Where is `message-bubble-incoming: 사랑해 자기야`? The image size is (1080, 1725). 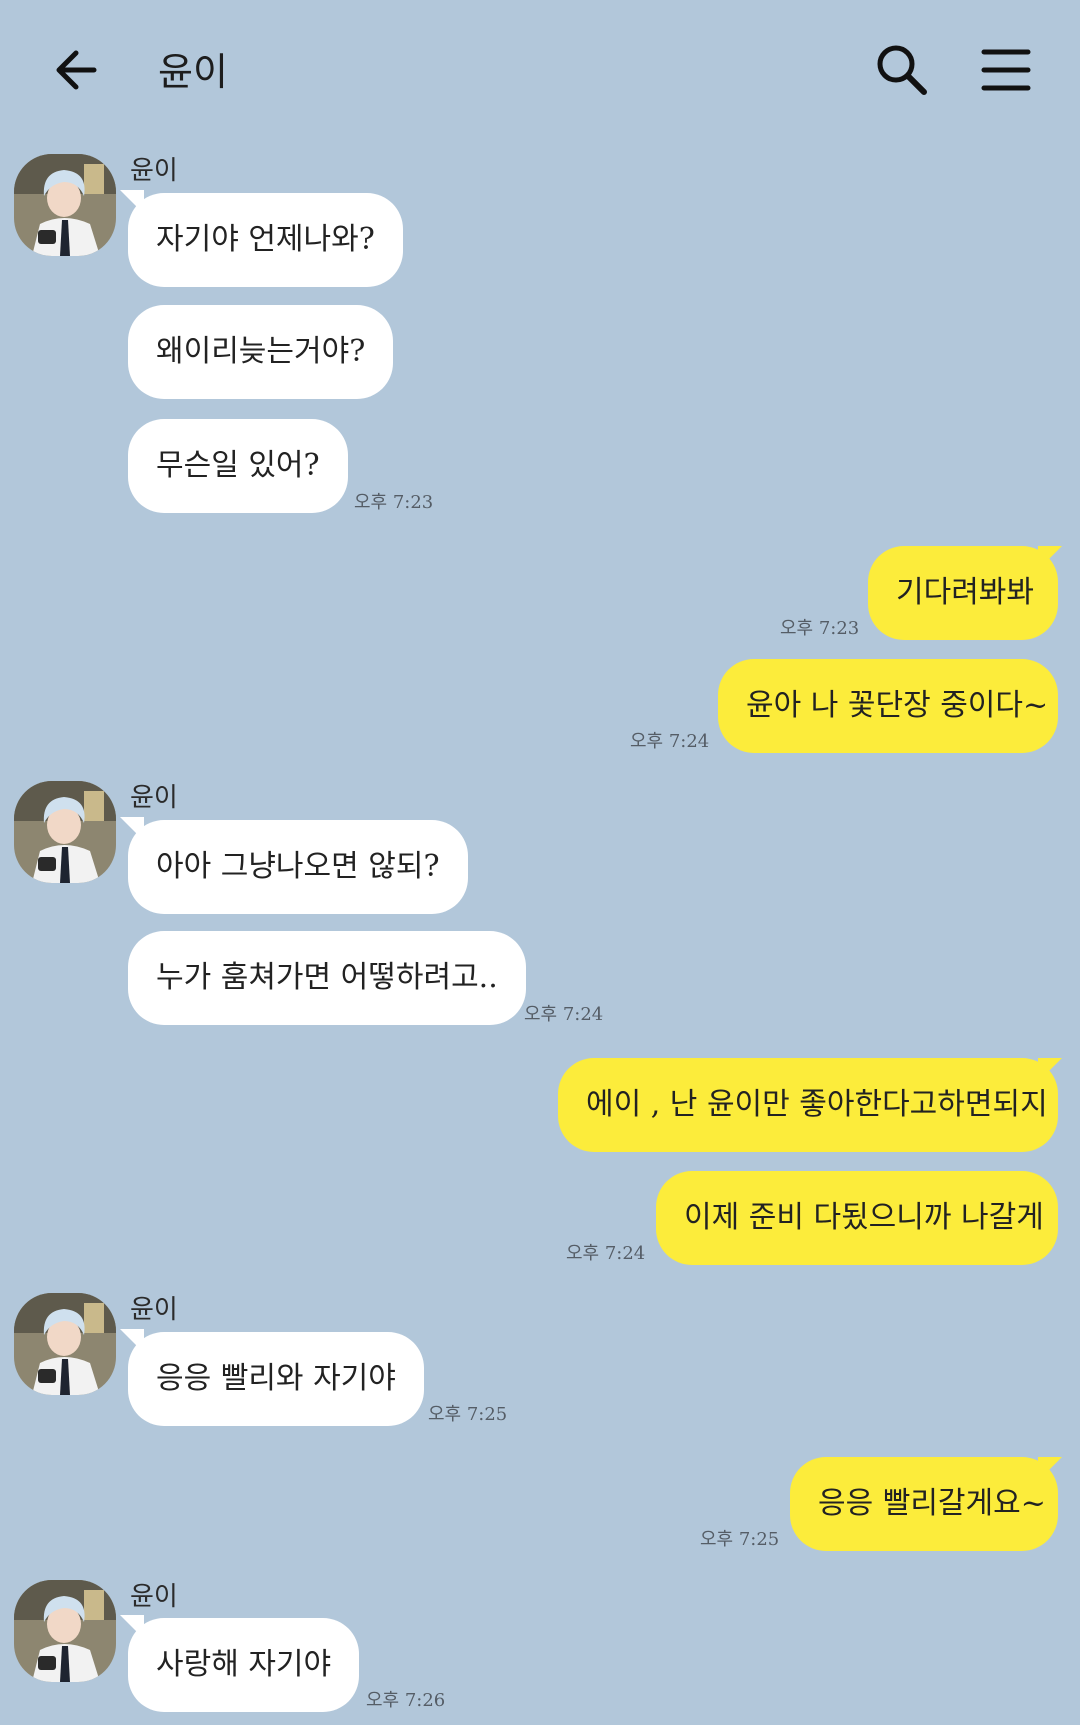
message-bubble-incoming: 사랑해 자기야 is located at coordinates (244, 1665).